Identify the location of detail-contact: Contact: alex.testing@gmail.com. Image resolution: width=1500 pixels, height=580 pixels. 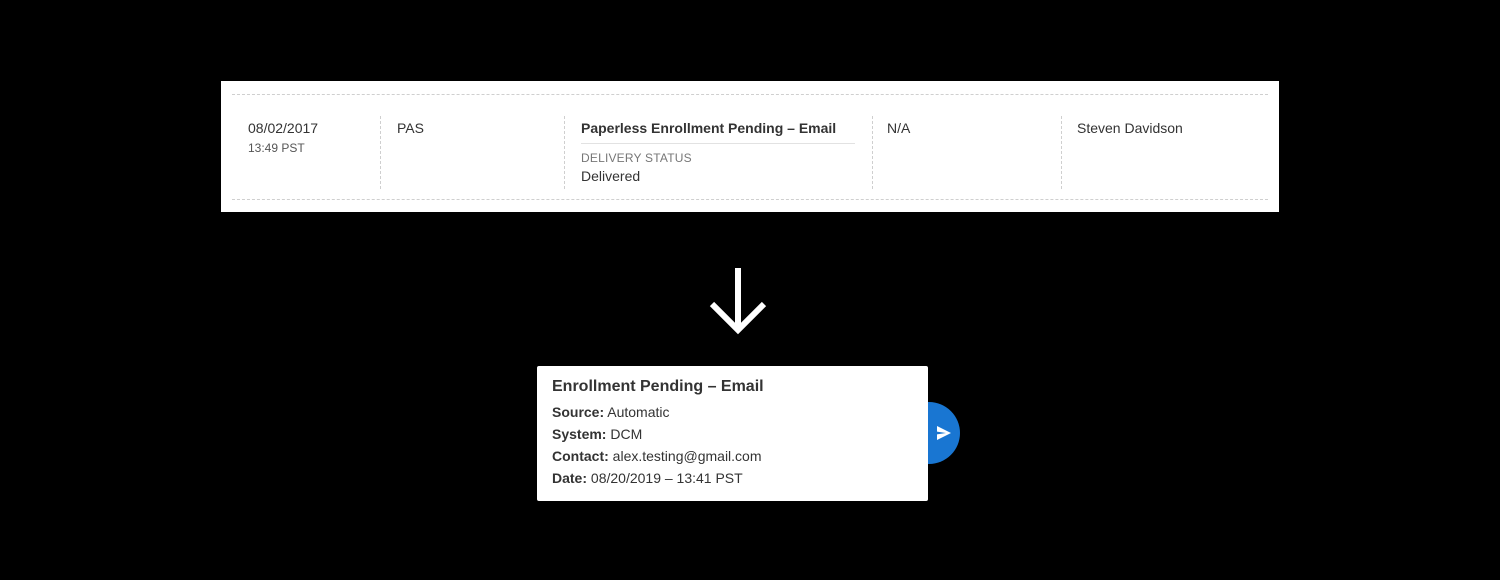
(732, 456).